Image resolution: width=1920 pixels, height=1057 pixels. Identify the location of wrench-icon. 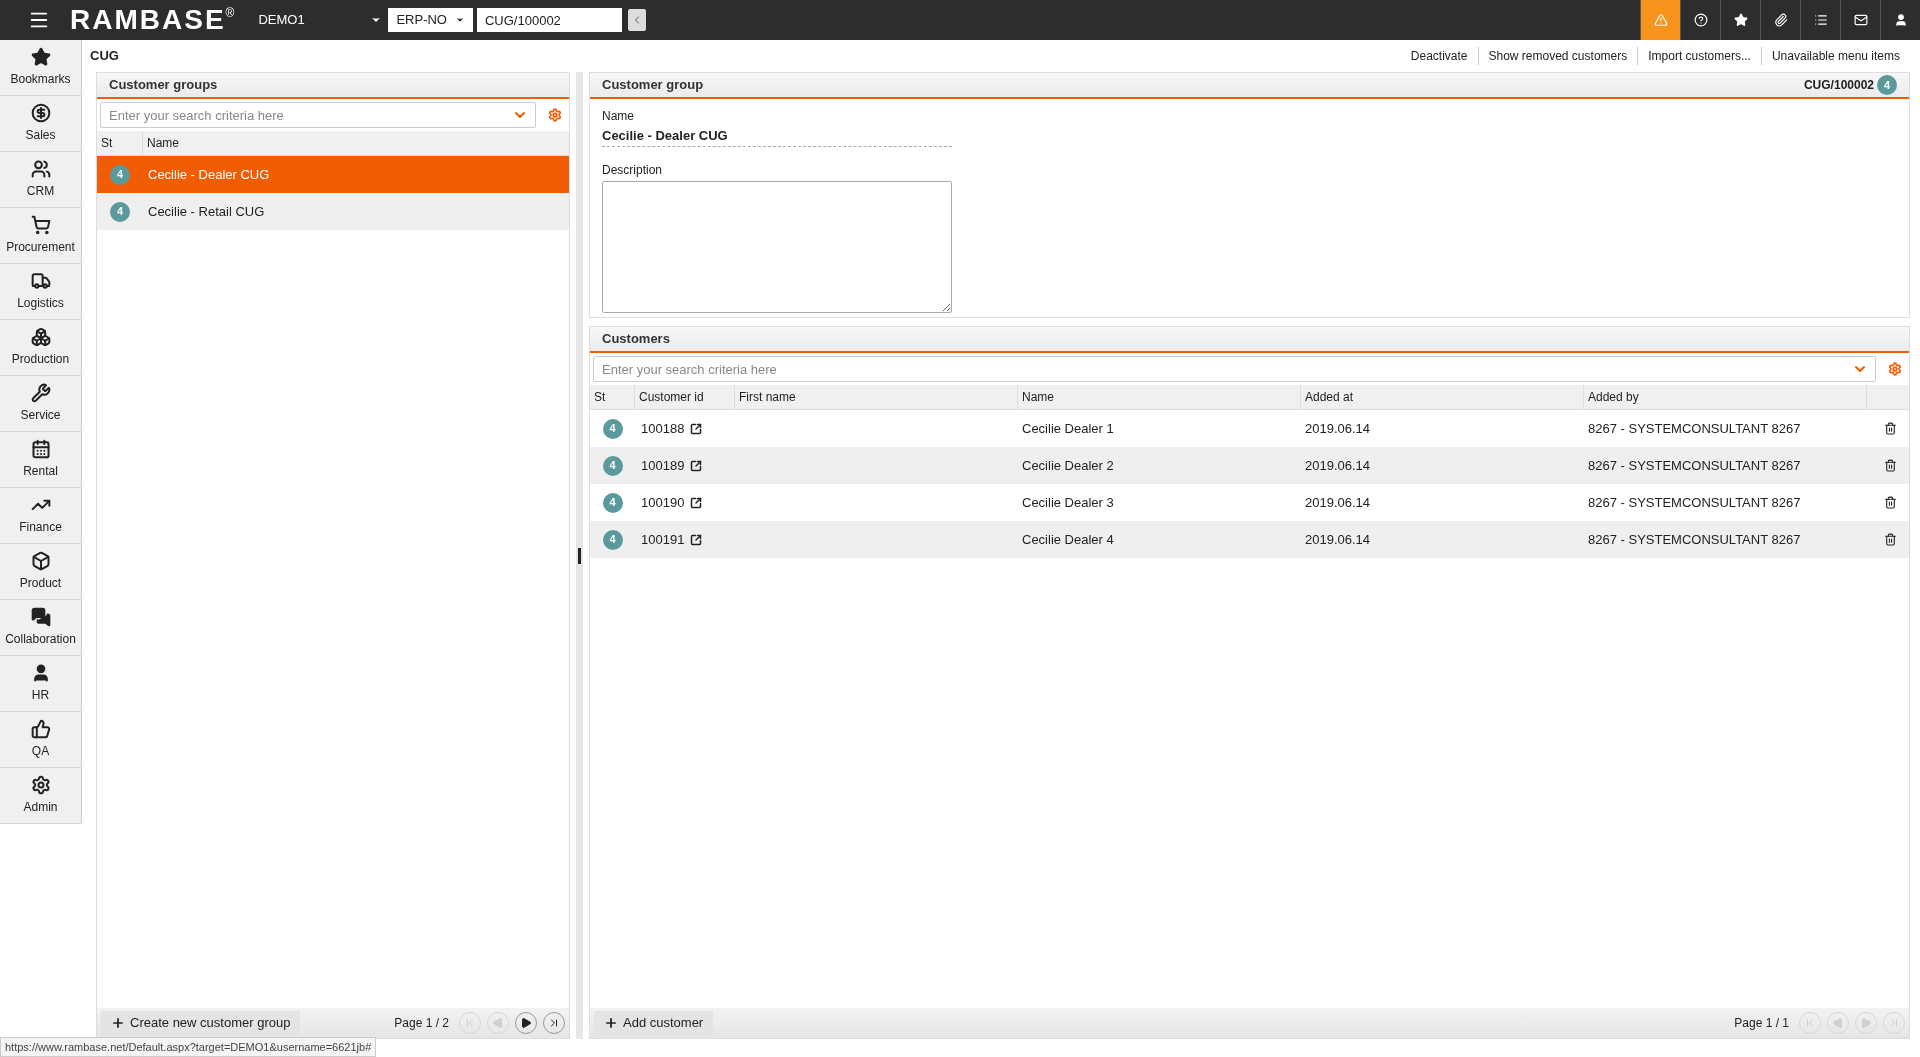
(40, 393).